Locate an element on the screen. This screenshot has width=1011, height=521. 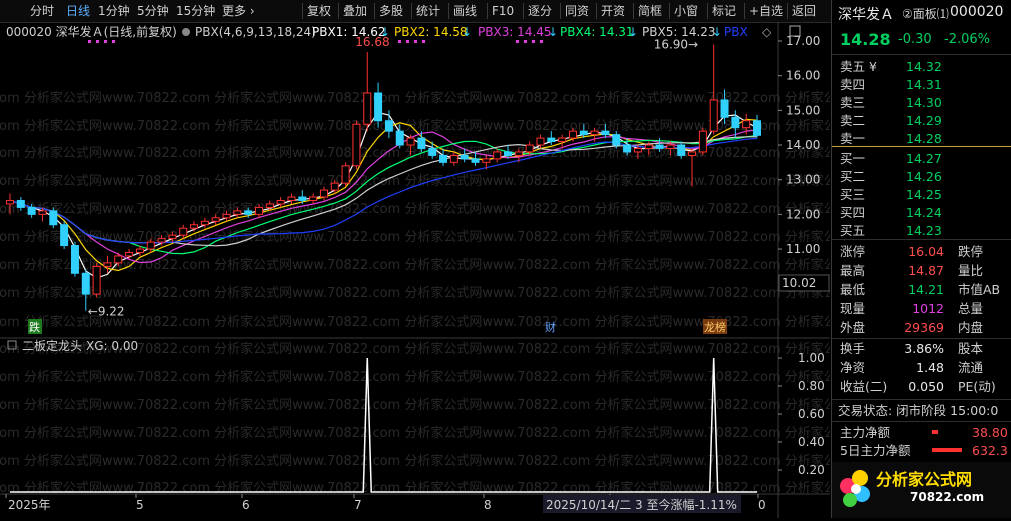
toolbar-tab-3: 5分钟 is located at coordinates (153, 11).